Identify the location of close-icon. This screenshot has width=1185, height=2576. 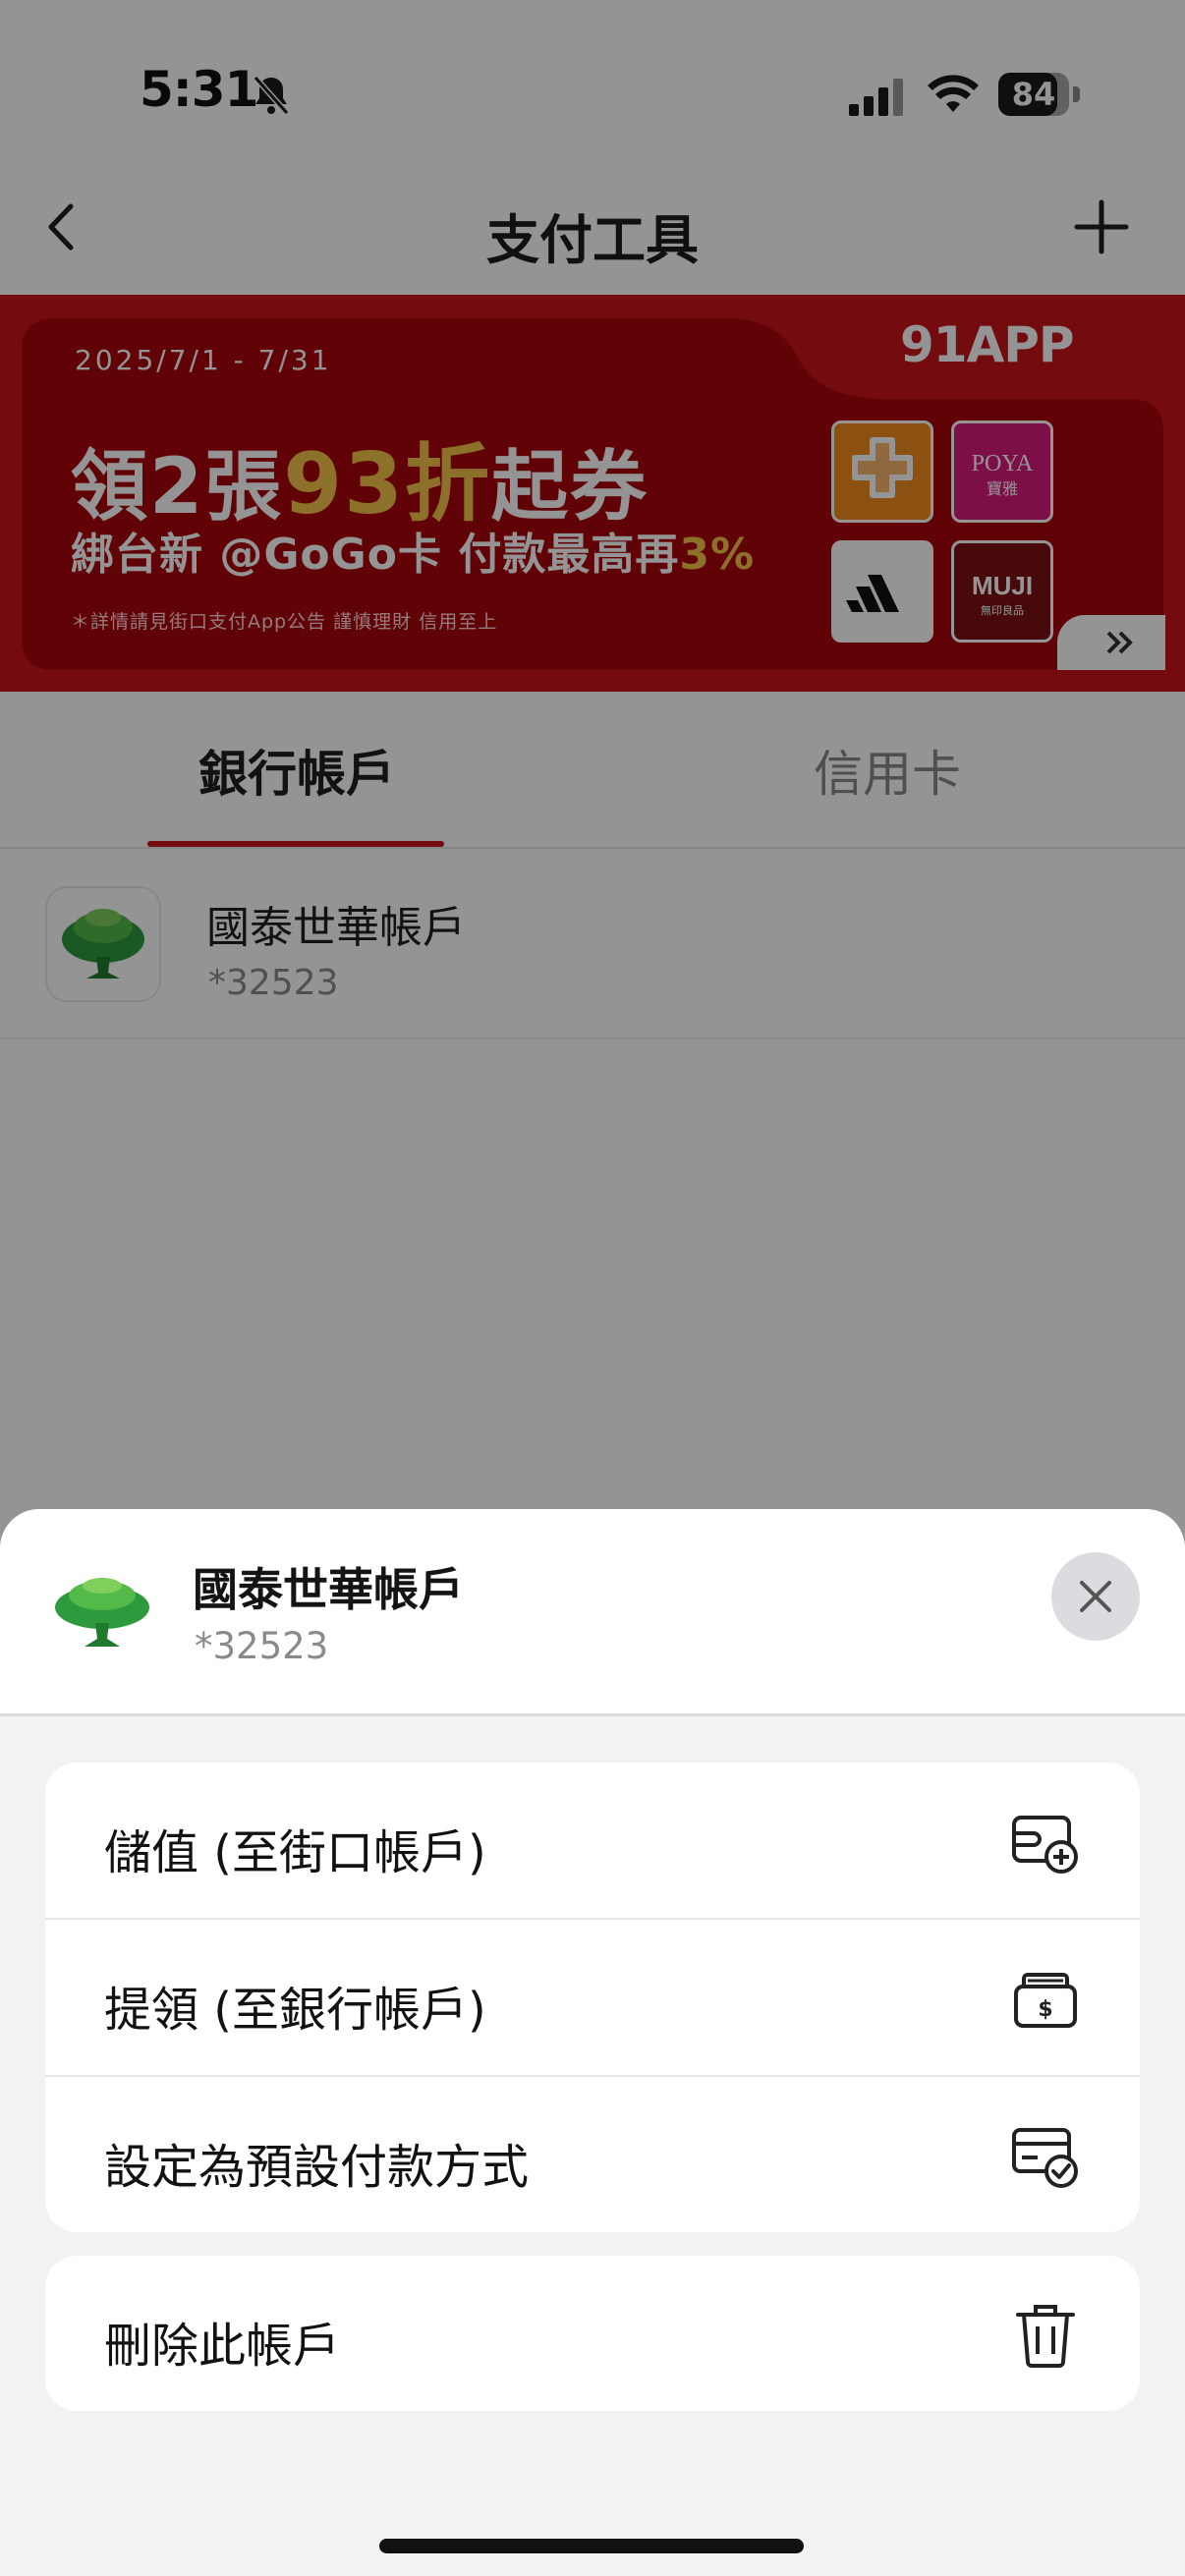
(1096, 1596).